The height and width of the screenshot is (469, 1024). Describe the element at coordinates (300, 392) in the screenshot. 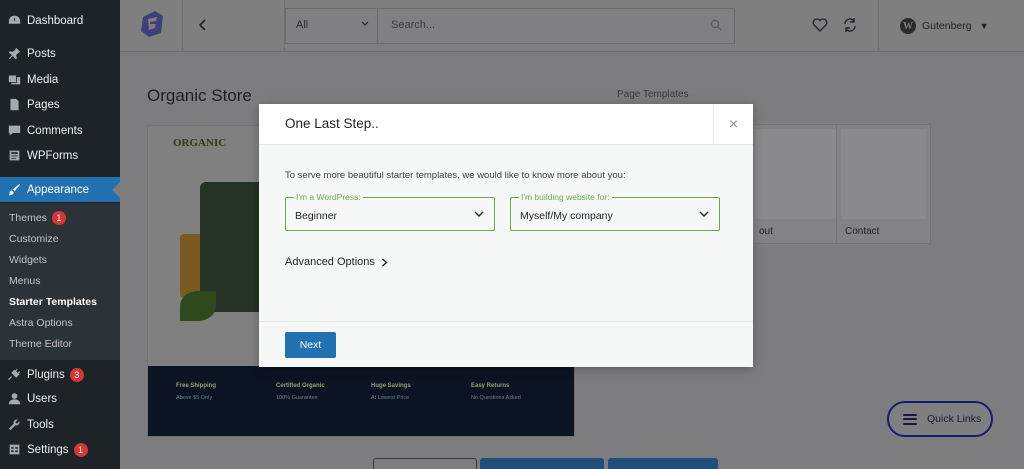

I see `feature-item: Certified Organic 100% Guarantee` at that location.